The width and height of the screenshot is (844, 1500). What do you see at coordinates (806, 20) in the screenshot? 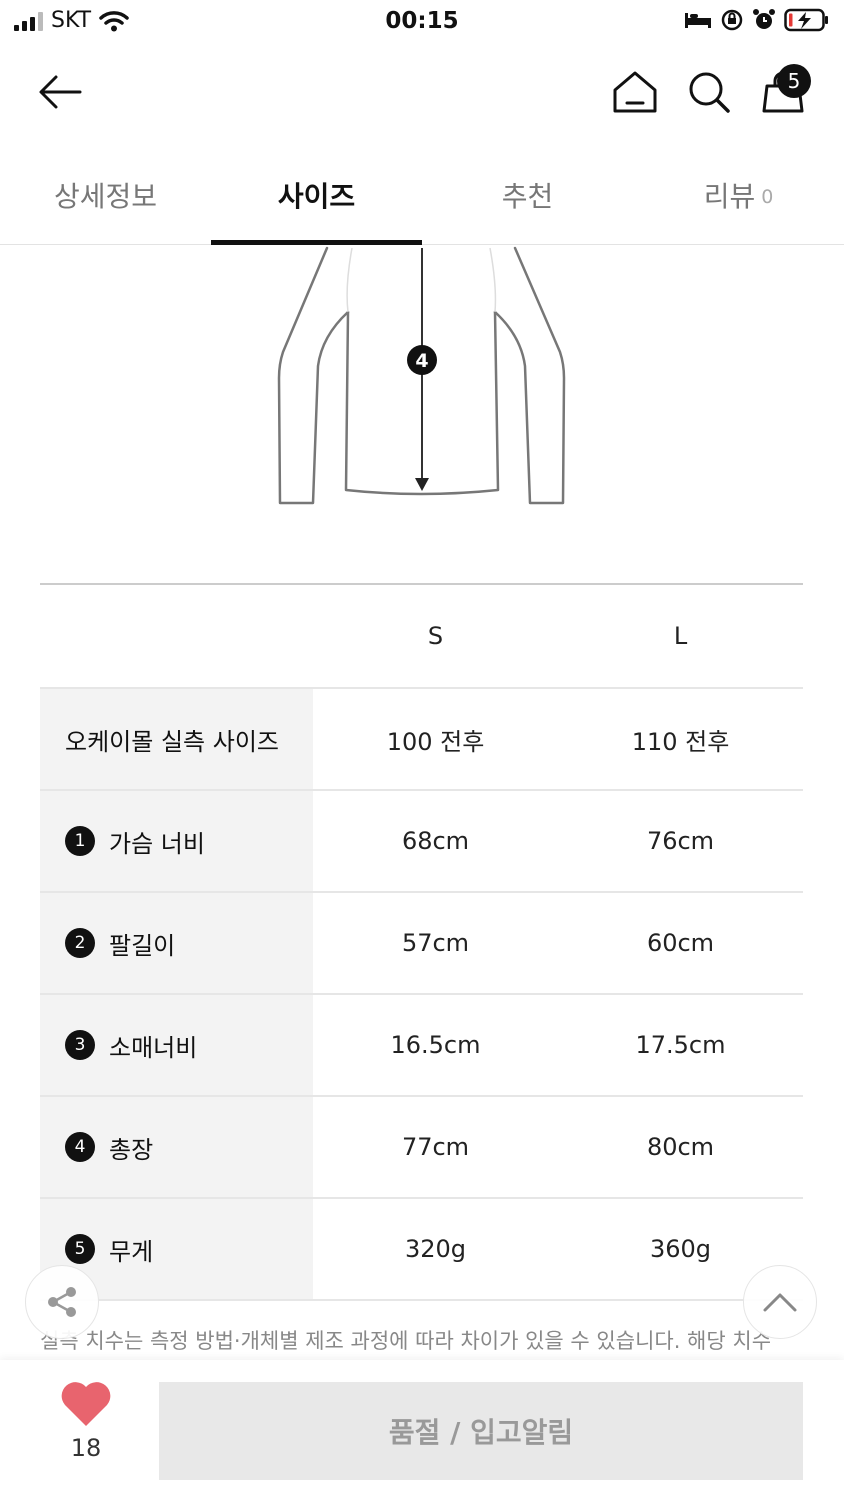
I see `battery-icon` at bounding box center [806, 20].